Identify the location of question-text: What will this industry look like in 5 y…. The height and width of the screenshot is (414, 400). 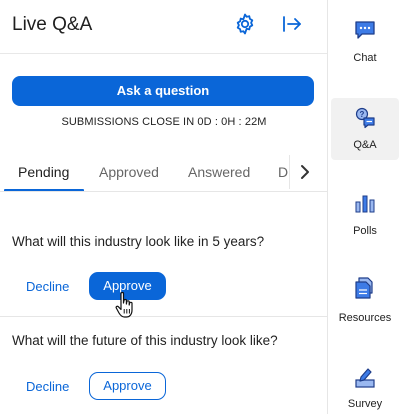
(138, 241).